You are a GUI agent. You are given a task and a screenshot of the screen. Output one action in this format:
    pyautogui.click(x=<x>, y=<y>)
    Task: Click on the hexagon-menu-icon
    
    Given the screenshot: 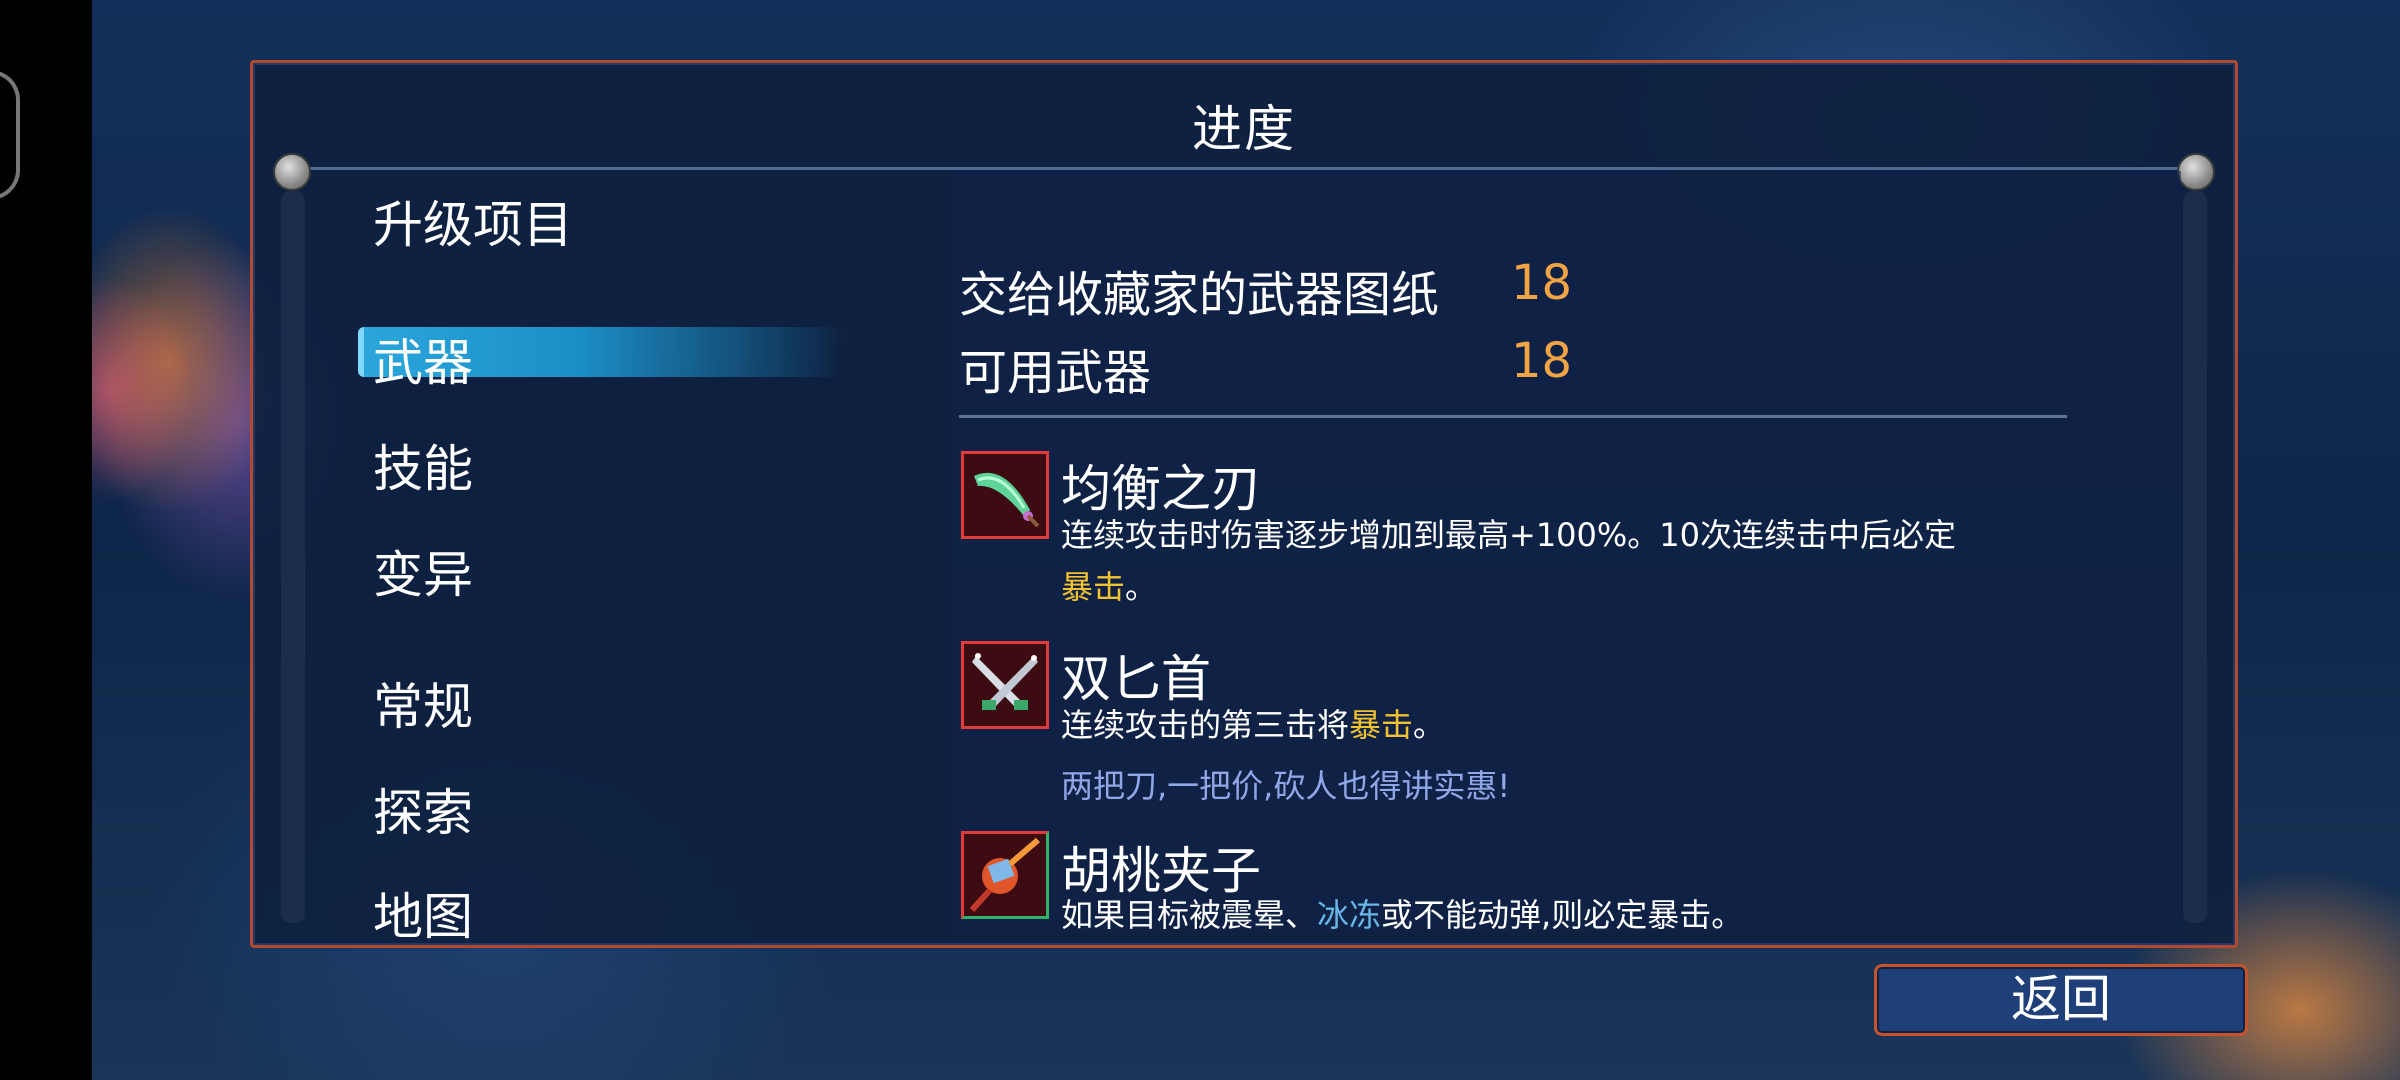 What is the action you would take?
    pyautogui.click(x=10, y=135)
    